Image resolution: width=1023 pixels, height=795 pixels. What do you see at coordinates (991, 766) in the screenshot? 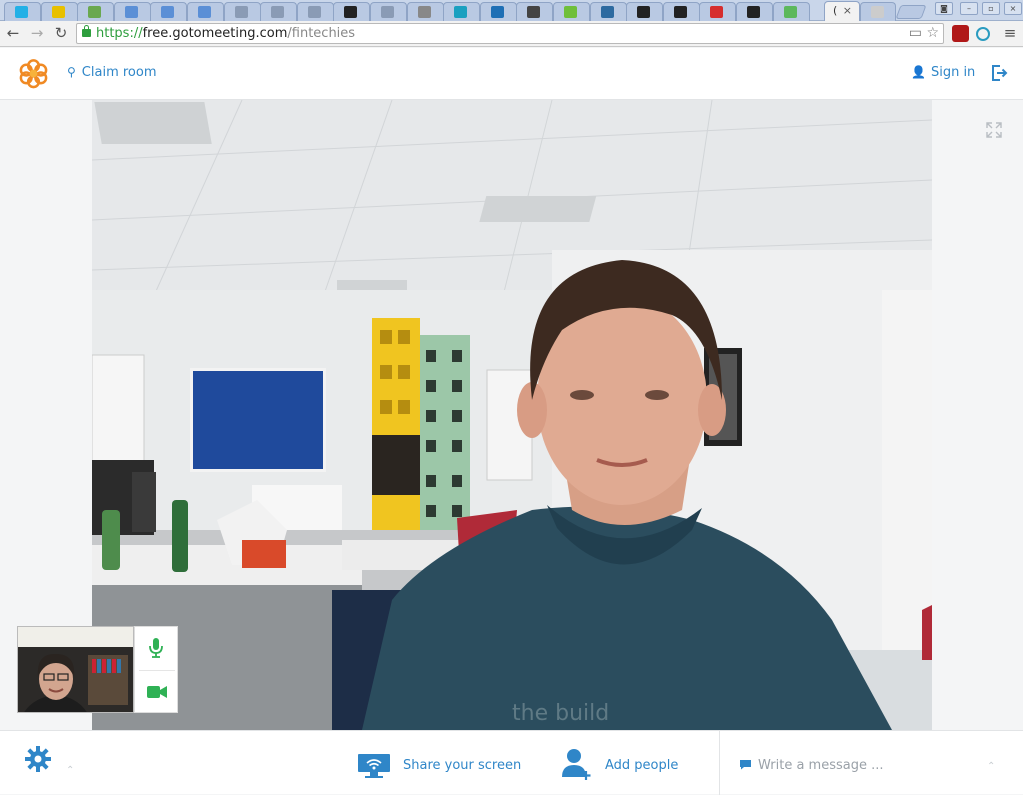
I see `chat-expand-icon: ⌃` at bounding box center [991, 766].